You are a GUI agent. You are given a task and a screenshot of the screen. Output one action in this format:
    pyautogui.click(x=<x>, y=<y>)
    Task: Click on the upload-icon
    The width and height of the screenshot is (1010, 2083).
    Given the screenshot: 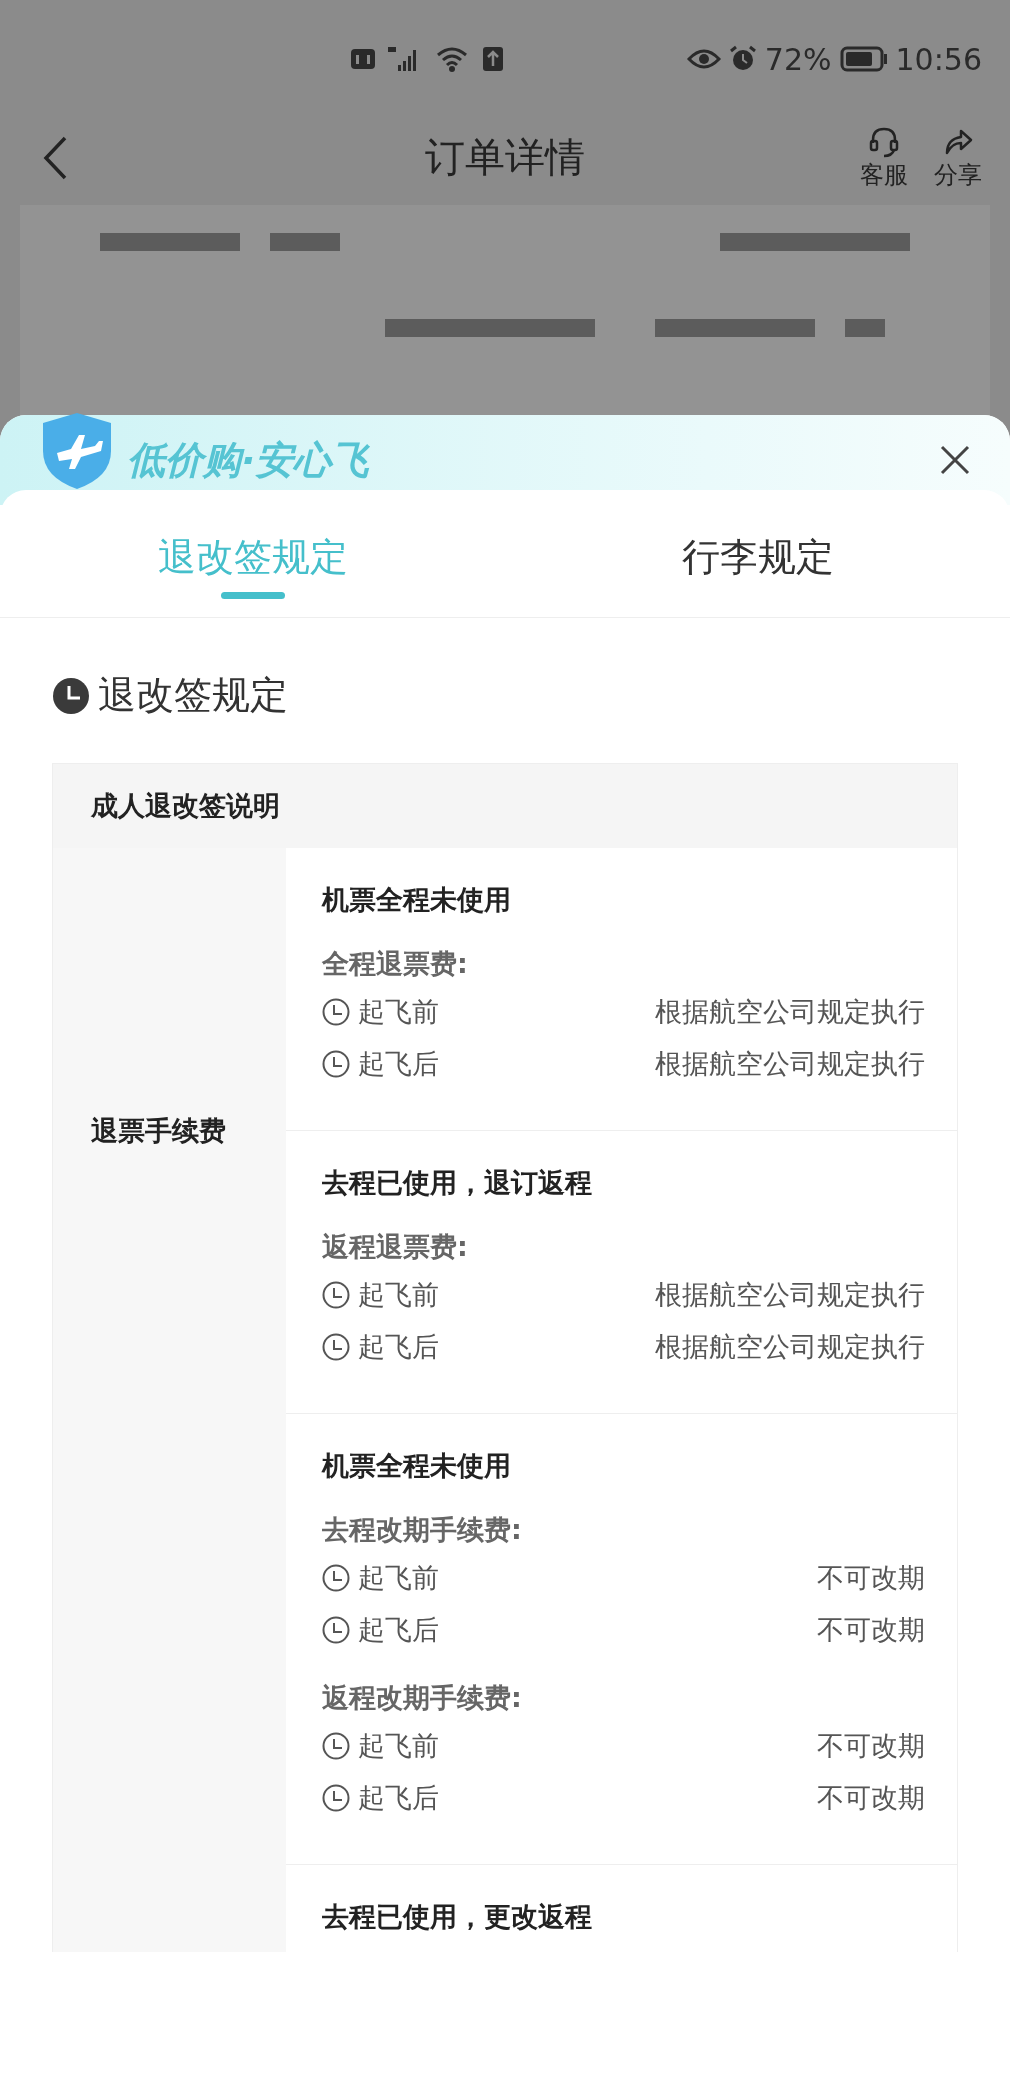 What is the action you would take?
    pyautogui.click(x=493, y=59)
    